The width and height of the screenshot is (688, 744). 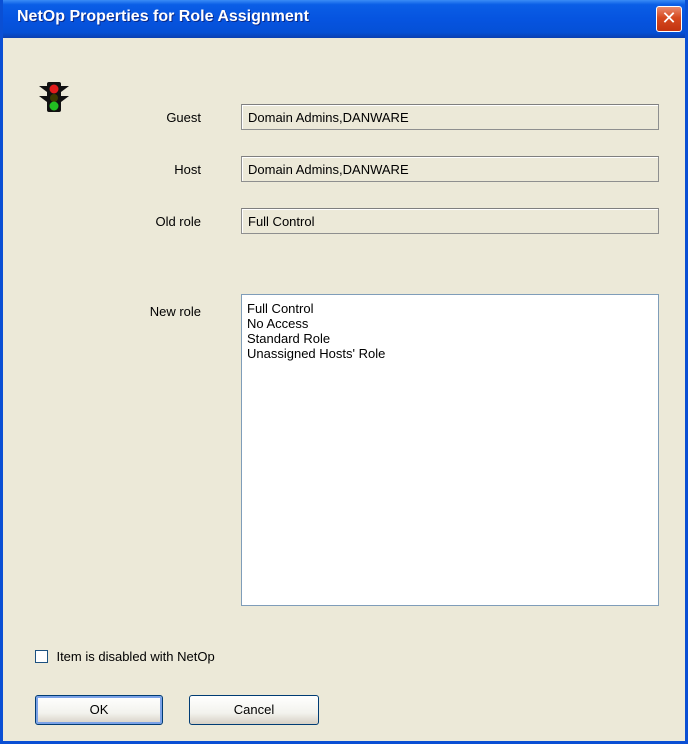 What do you see at coordinates (450, 221) in the screenshot?
I see `old-role-field: Full Control` at bounding box center [450, 221].